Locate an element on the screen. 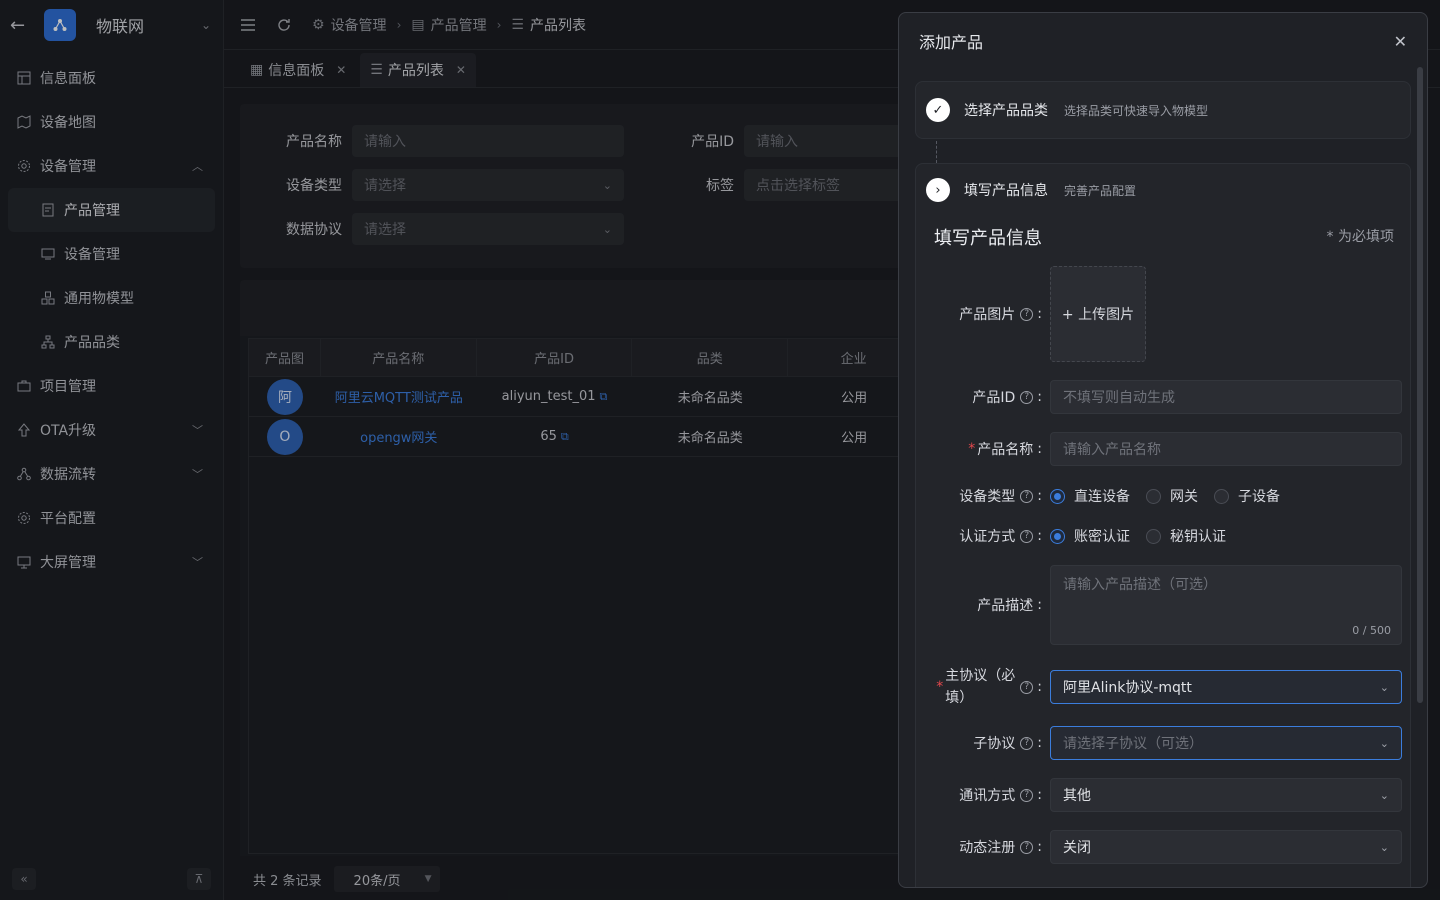 The height and width of the screenshot is (900, 1440). label-text: 认证方式 is located at coordinates (987, 537).